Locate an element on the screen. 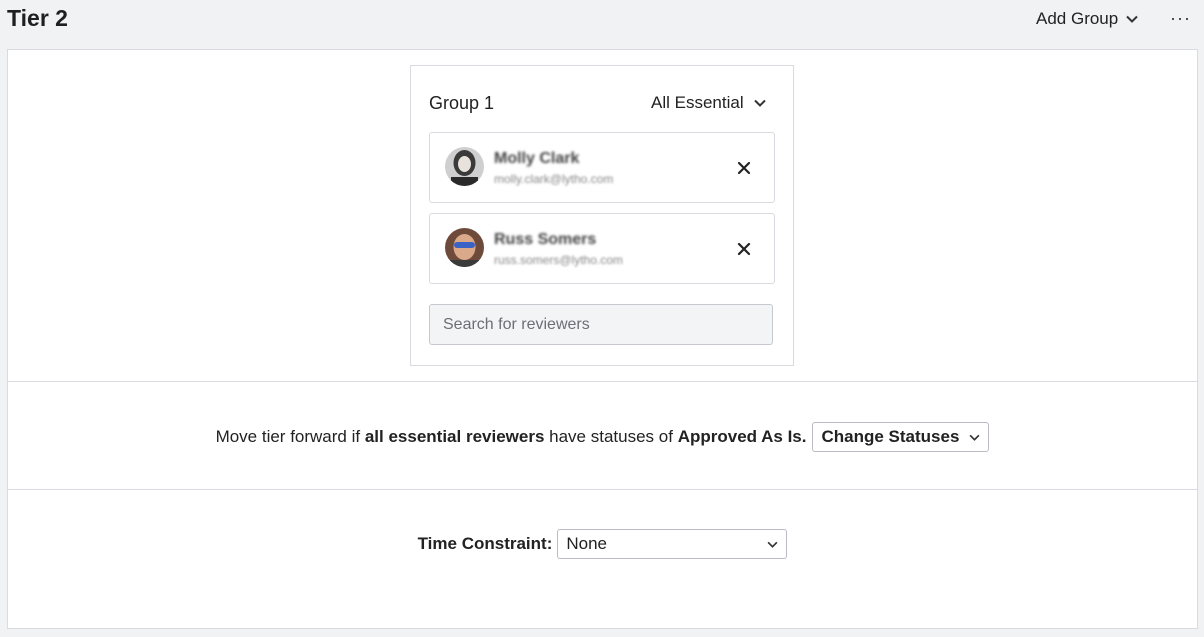  rule-who: all essential reviewers is located at coordinates (454, 436).